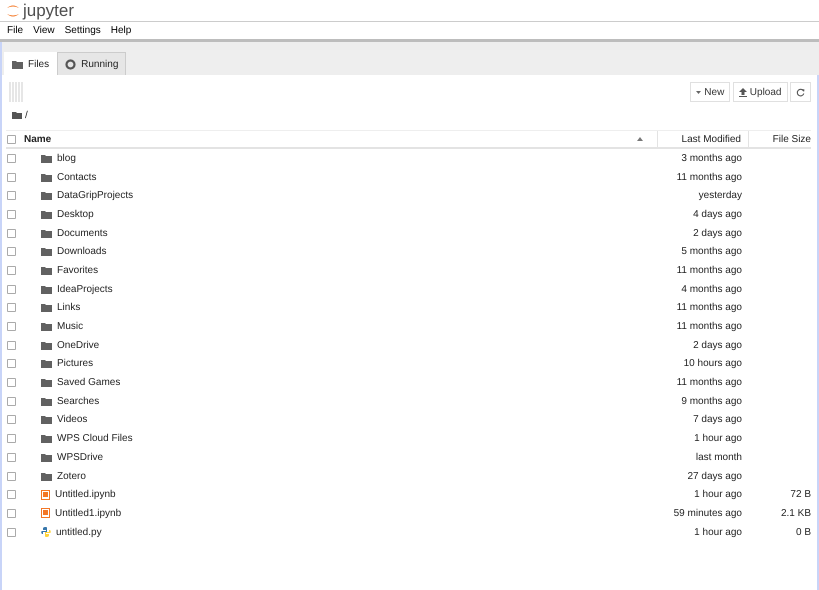 This screenshot has width=819, height=590. Describe the element at coordinates (85, 494) in the screenshot. I see `file-name: Untitled.ipynb` at that location.